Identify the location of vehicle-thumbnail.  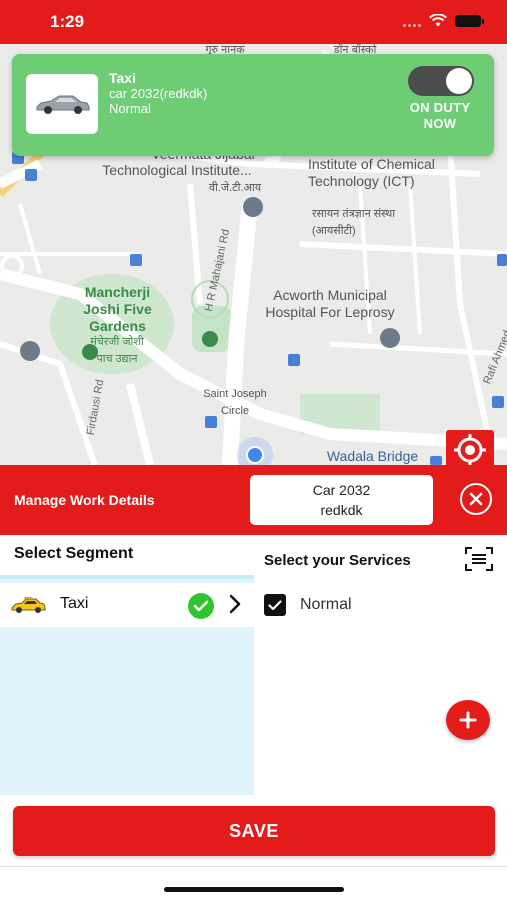
(62, 104).